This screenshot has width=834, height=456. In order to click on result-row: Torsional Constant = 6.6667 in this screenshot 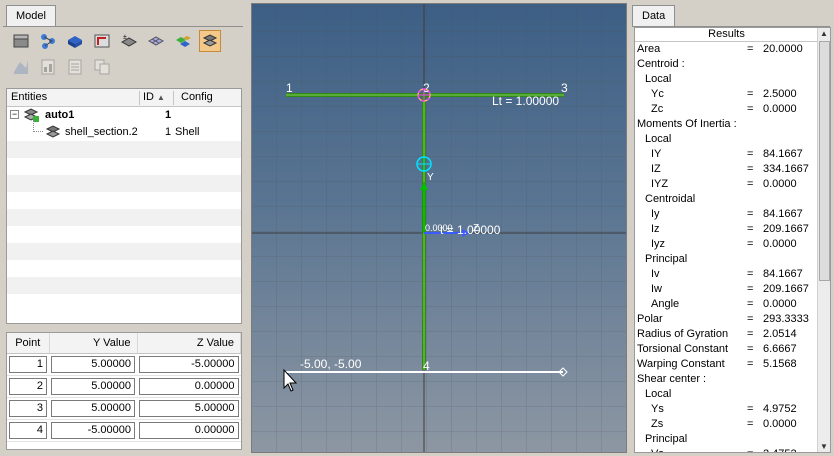, I will do `click(726, 349)`.